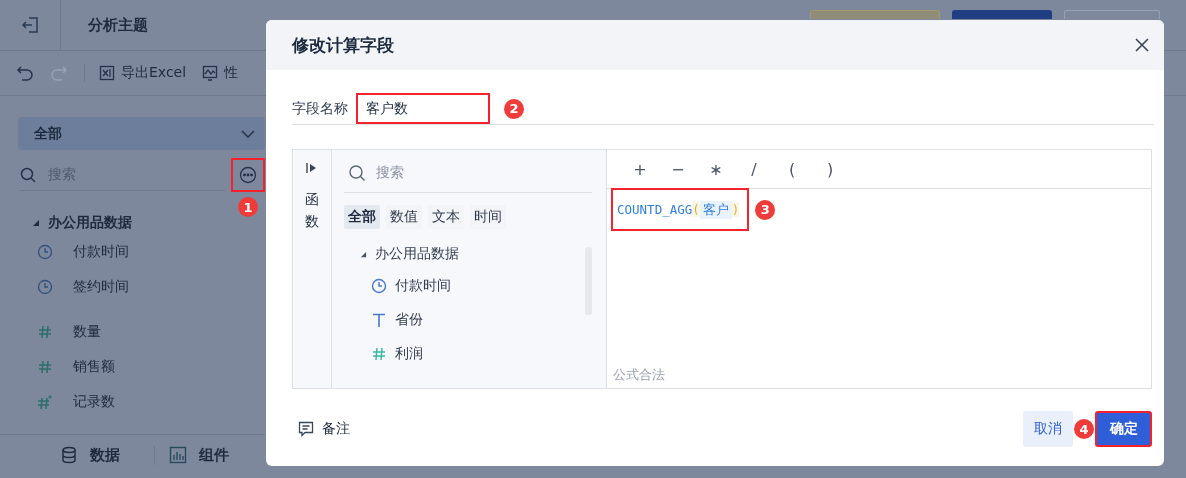 Image resolution: width=1186 pixels, height=478 pixels. I want to click on formula-status: 公式合法, so click(639, 375).